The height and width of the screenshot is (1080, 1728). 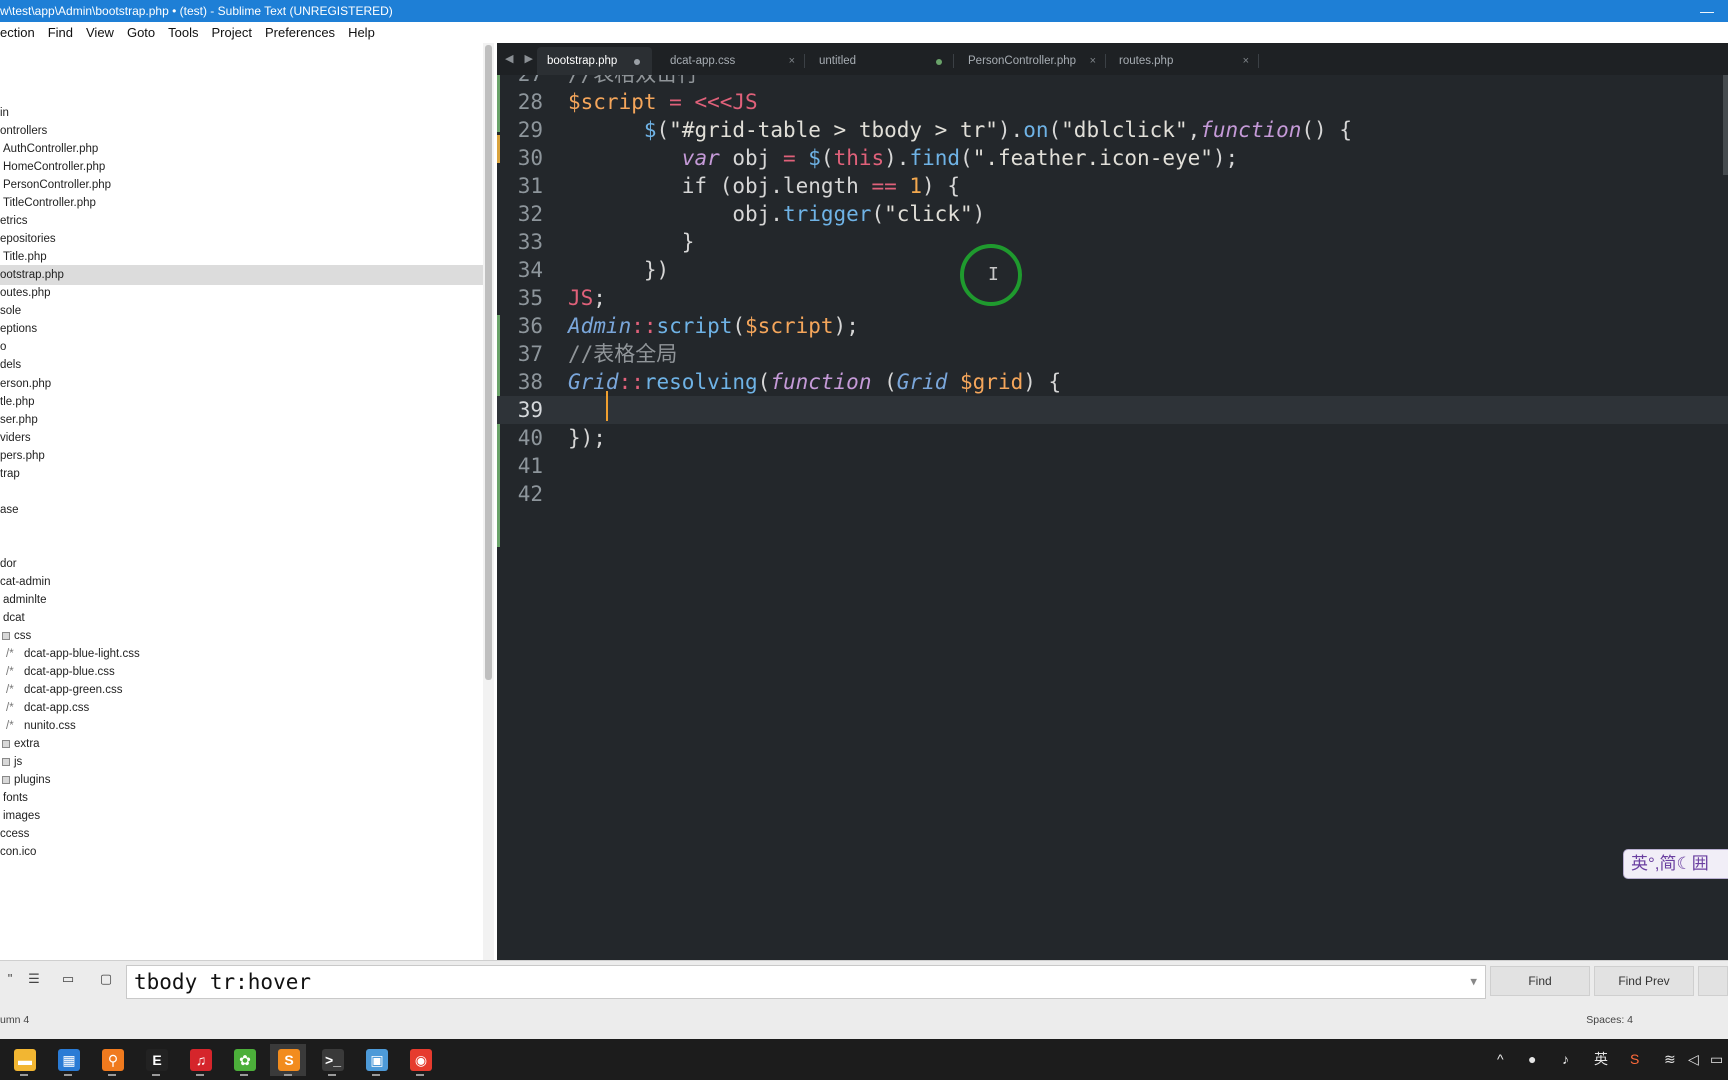 What do you see at coordinates (1675, 864) in the screenshot?
I see `ime-status-bar: 英°,简☾囲` at bounding box center [1675, 864].